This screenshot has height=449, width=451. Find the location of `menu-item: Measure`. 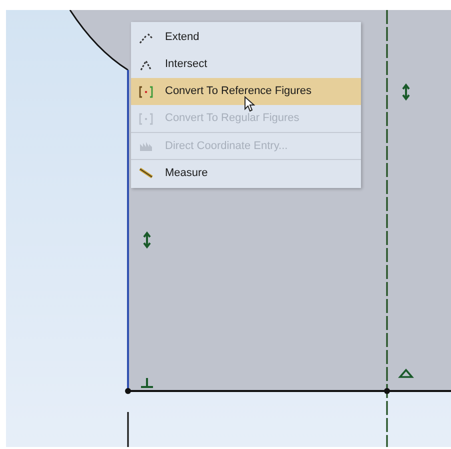

menu-item: Measure is located at coordinates (246, 172).